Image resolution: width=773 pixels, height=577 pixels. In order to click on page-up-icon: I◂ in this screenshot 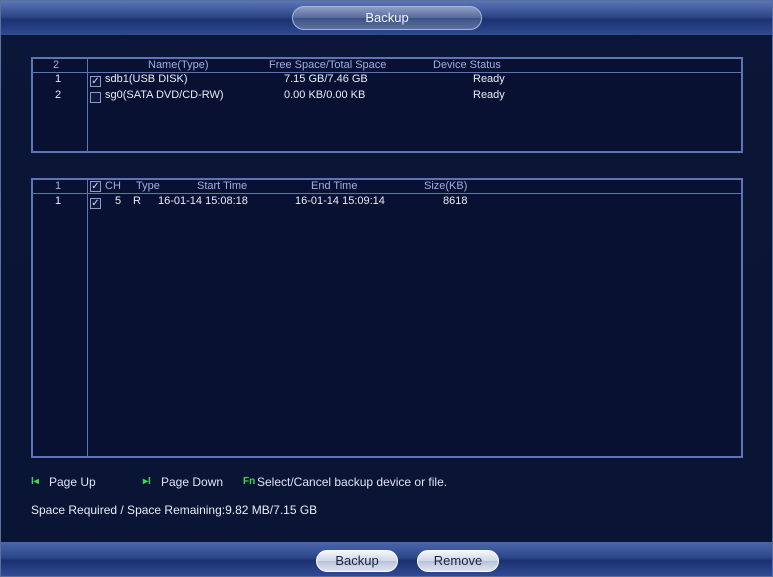, I will do `click(35, 481)`.